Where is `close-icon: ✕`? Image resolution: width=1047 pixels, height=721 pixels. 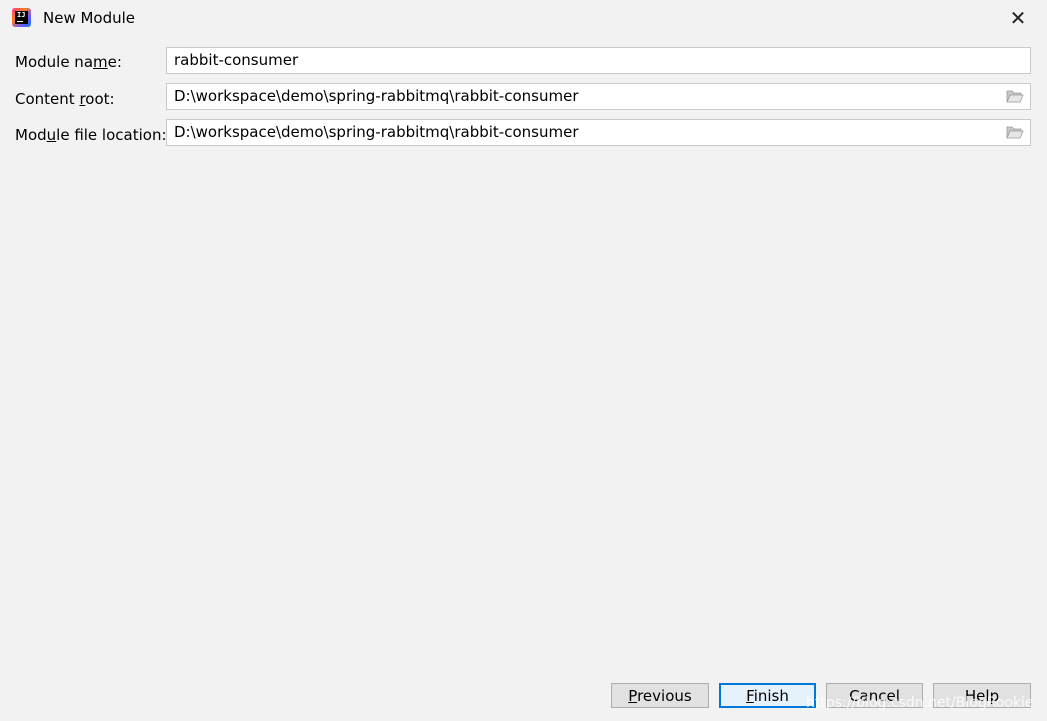
close-icon: ✕ is located at coordinates (1018, 18).